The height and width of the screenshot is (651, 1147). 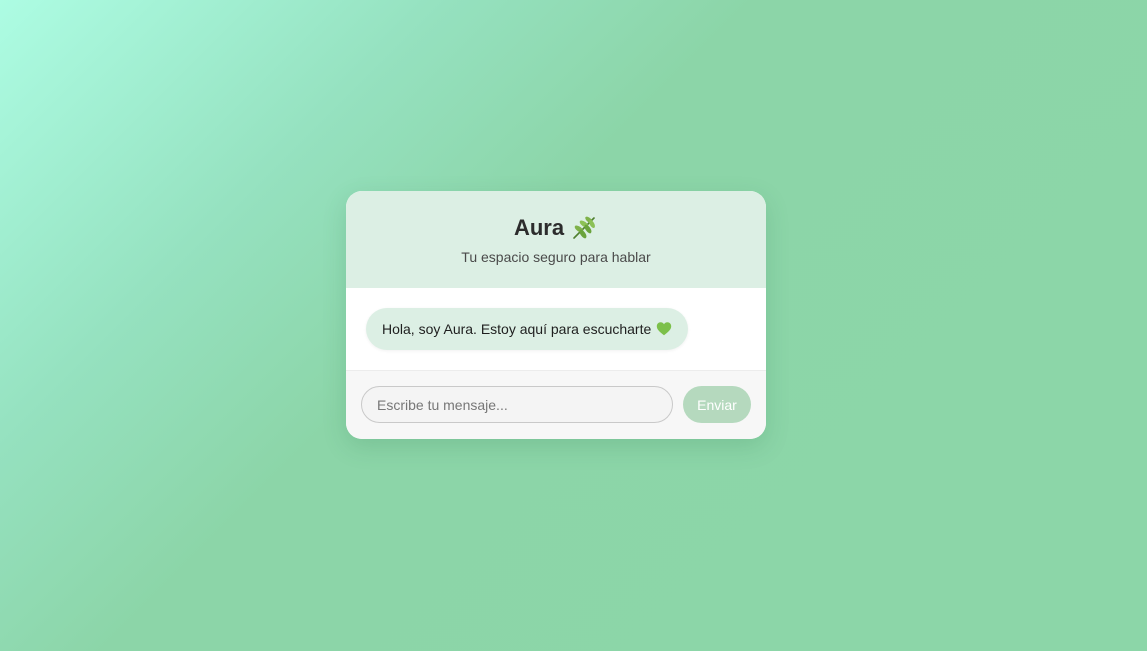 I want to click on composer: Enviar, so click(x=556, y=405).